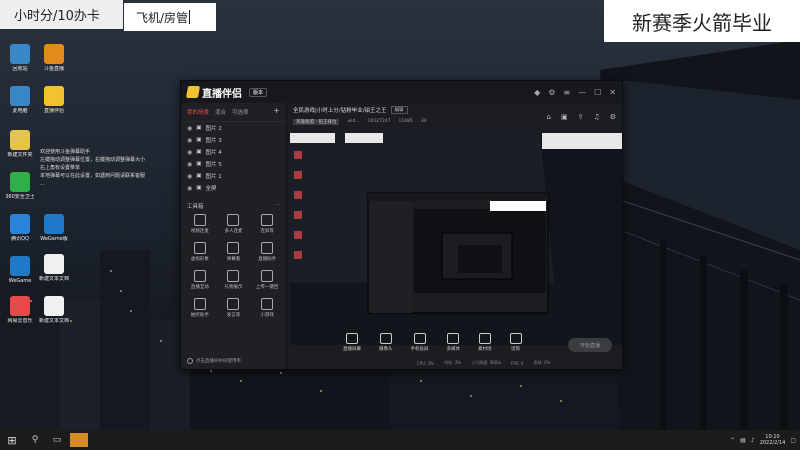 Image resolution: width=800 pixels, height=450 pixels. What do you see at coordinates (220, 112) in the screenshot?
I see `tab-mix: 混合` at bounding box center [220, 112].